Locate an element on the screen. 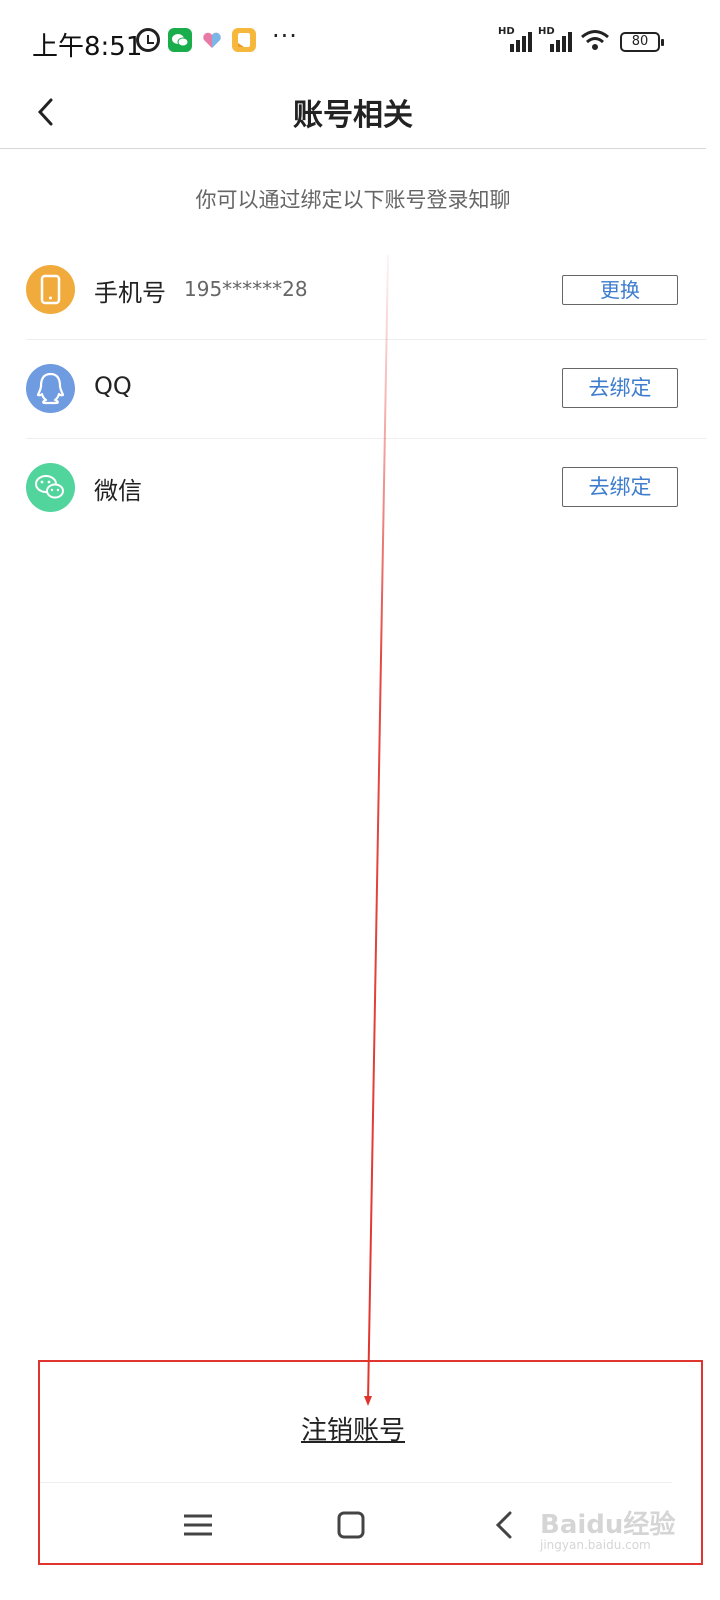 This screenshot has height=1600, width=720. watermark-text: Baidu经验 is located at coordinates (608, 1525).